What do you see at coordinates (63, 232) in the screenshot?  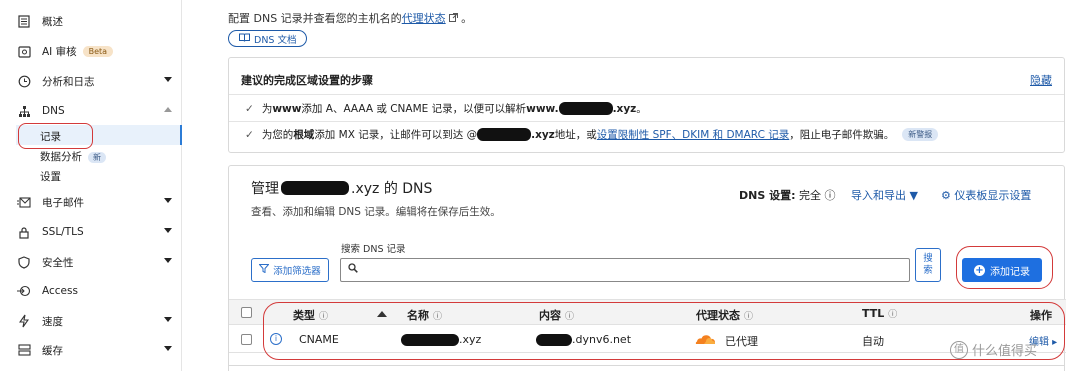 I see `sidebar-item-label: SSL/TLS` at bounding box center [63, 232].